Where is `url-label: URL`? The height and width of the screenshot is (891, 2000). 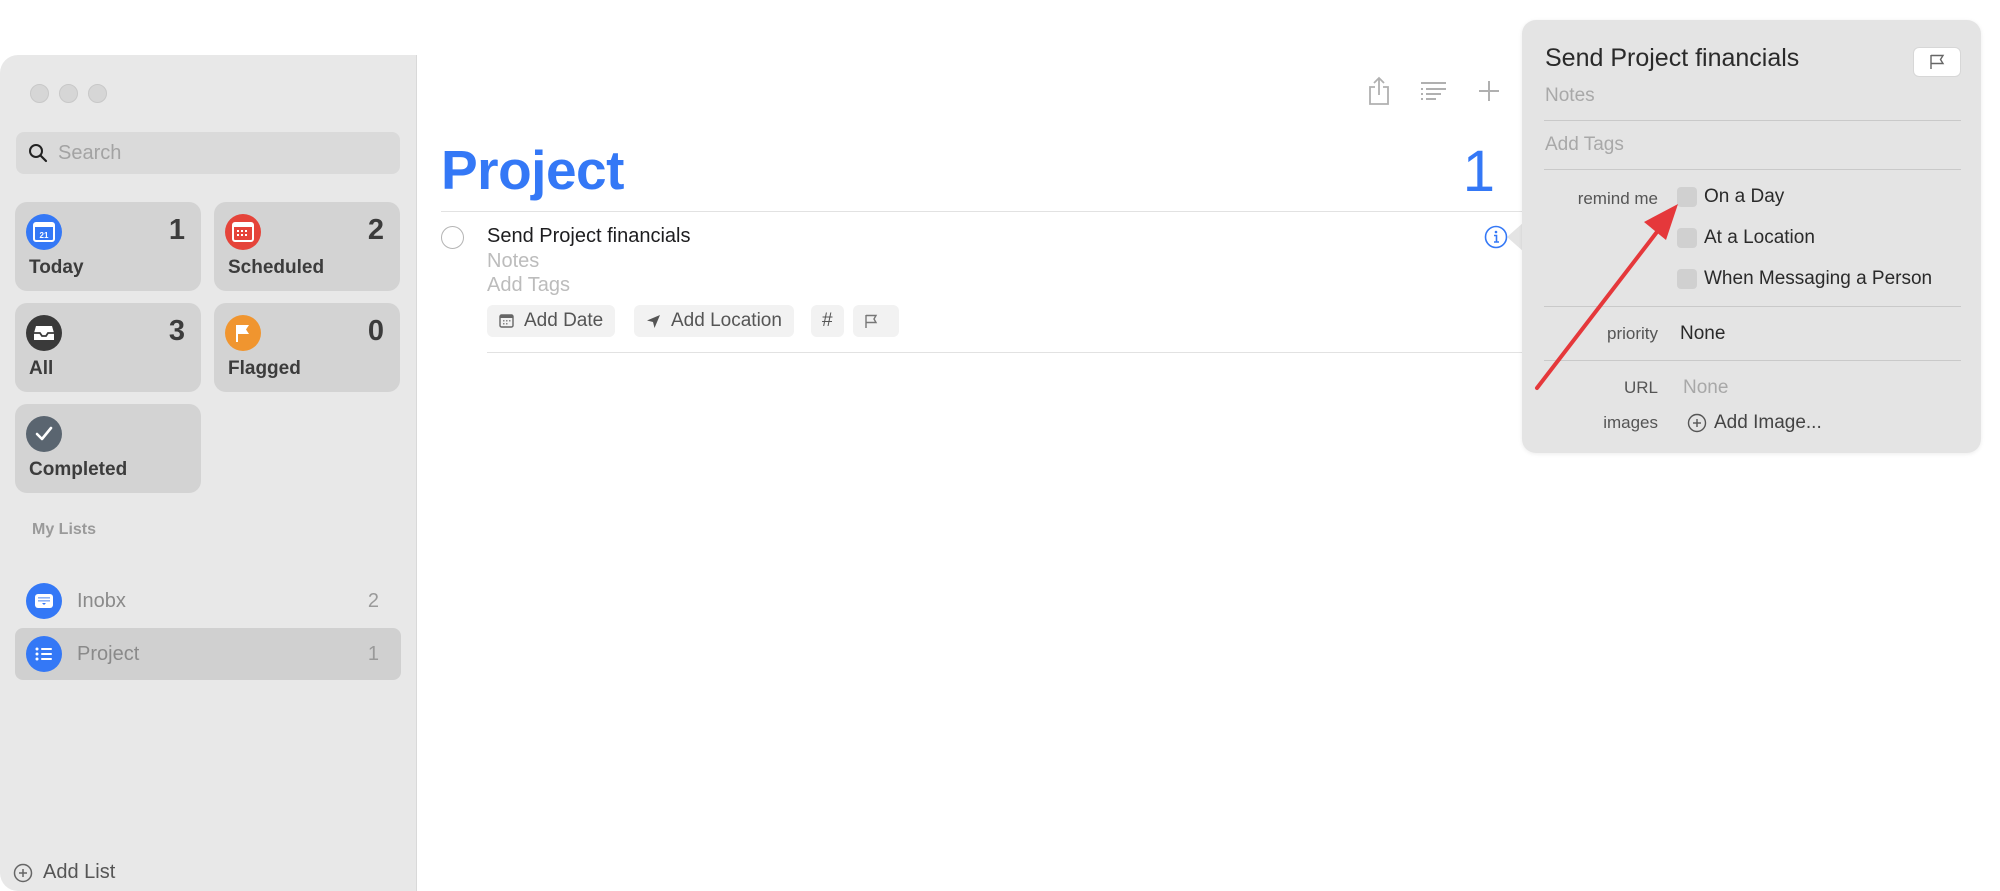 url-label: URL is located at coordinates (1640, 387).